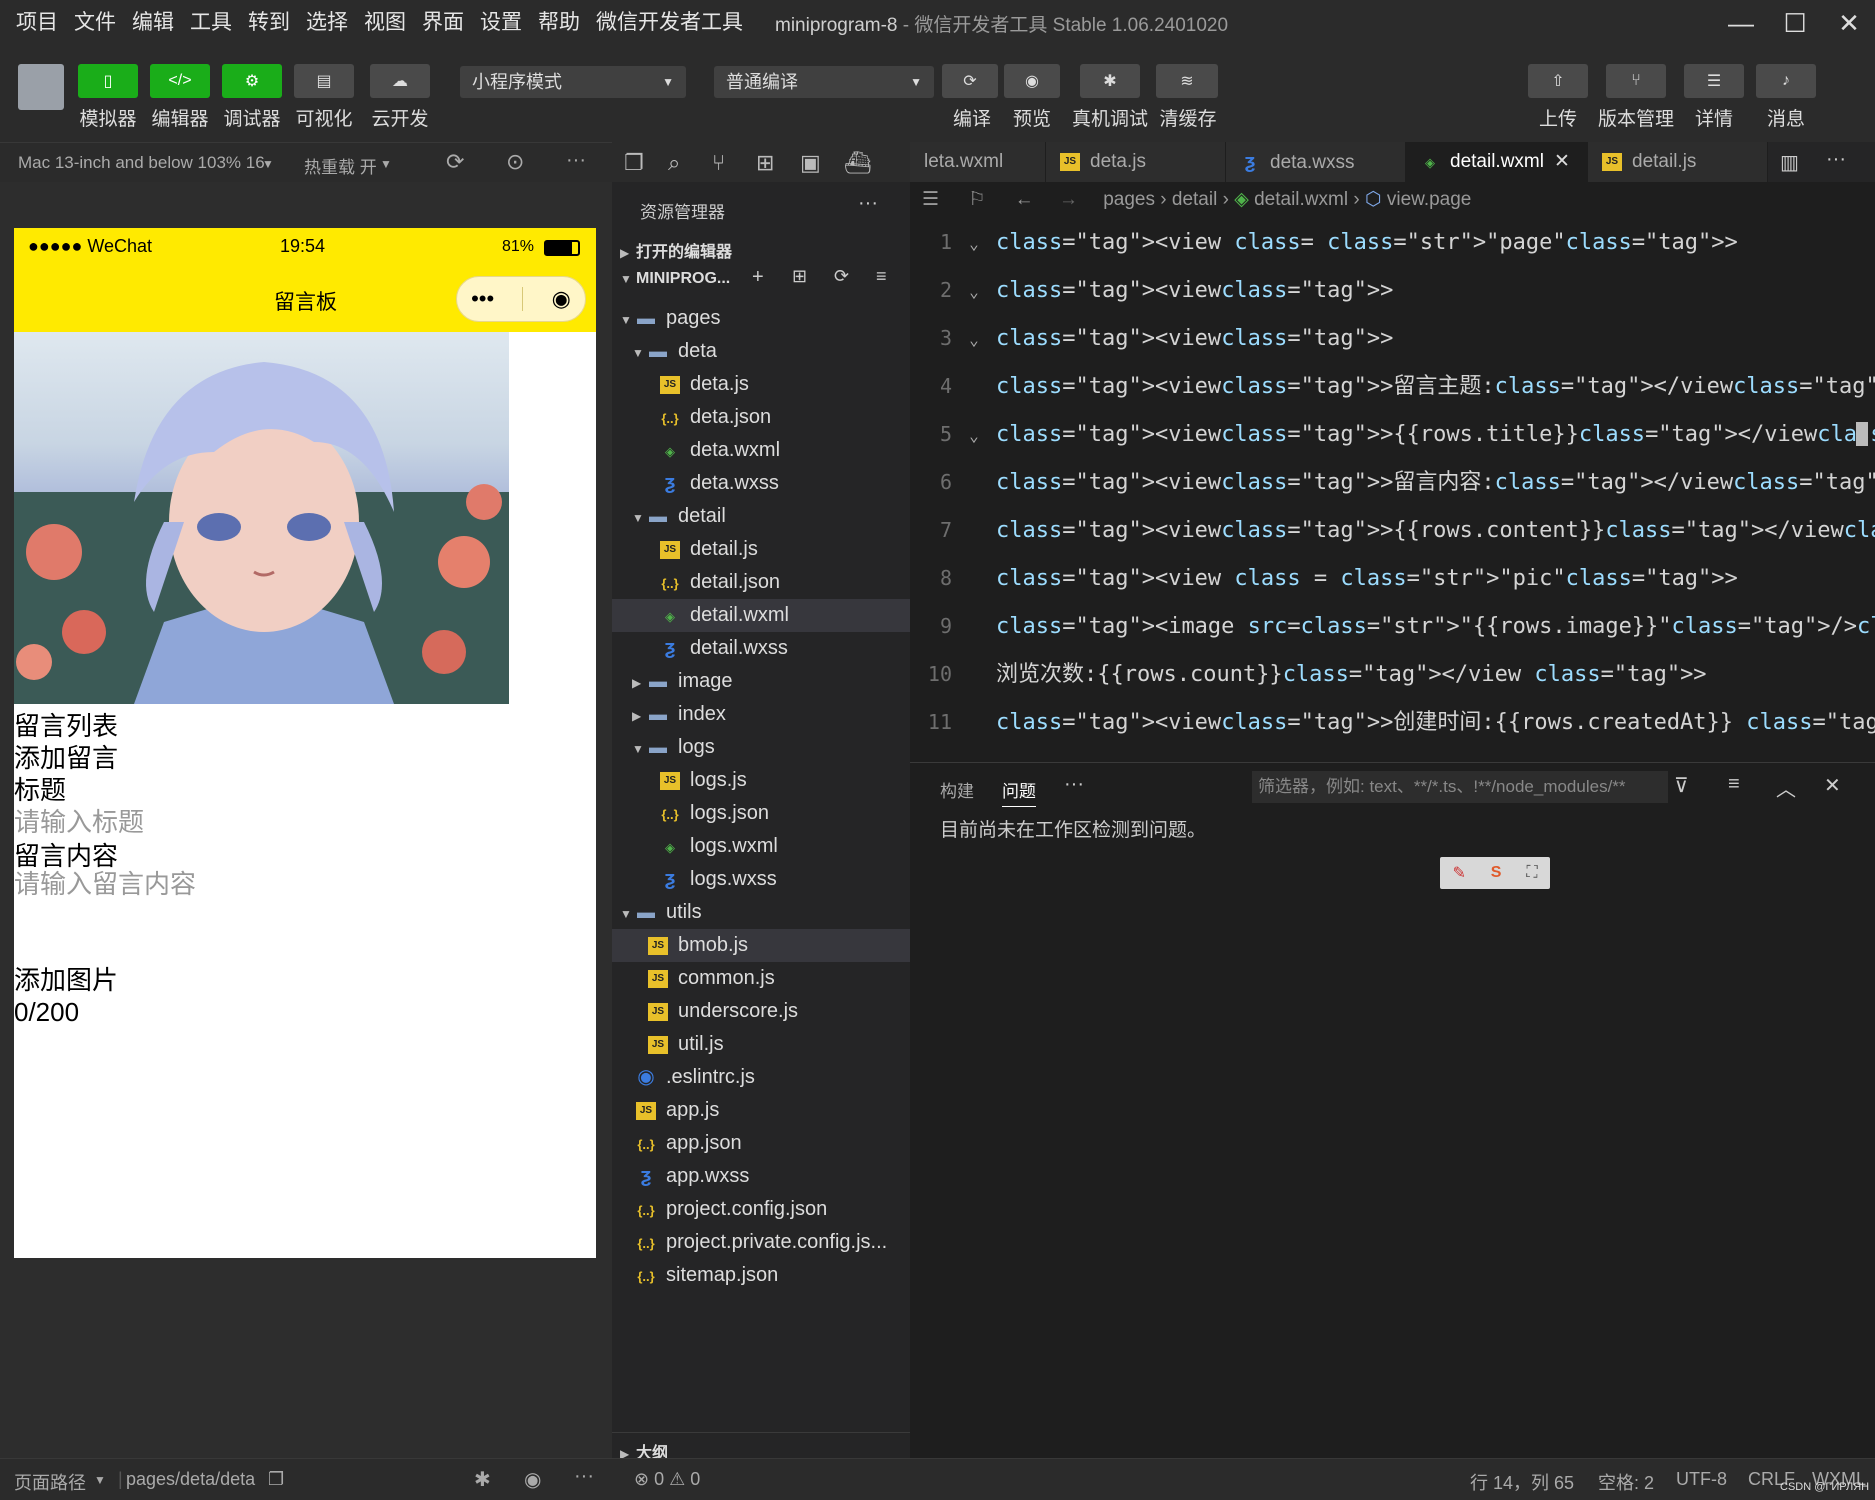 This screenshot has height=1500, width=1875. What do you see at coordinates (761, 1176) in the screenshot?
I see `tree-file: ƺ app.wxss` at bounding box center [761, 1176].